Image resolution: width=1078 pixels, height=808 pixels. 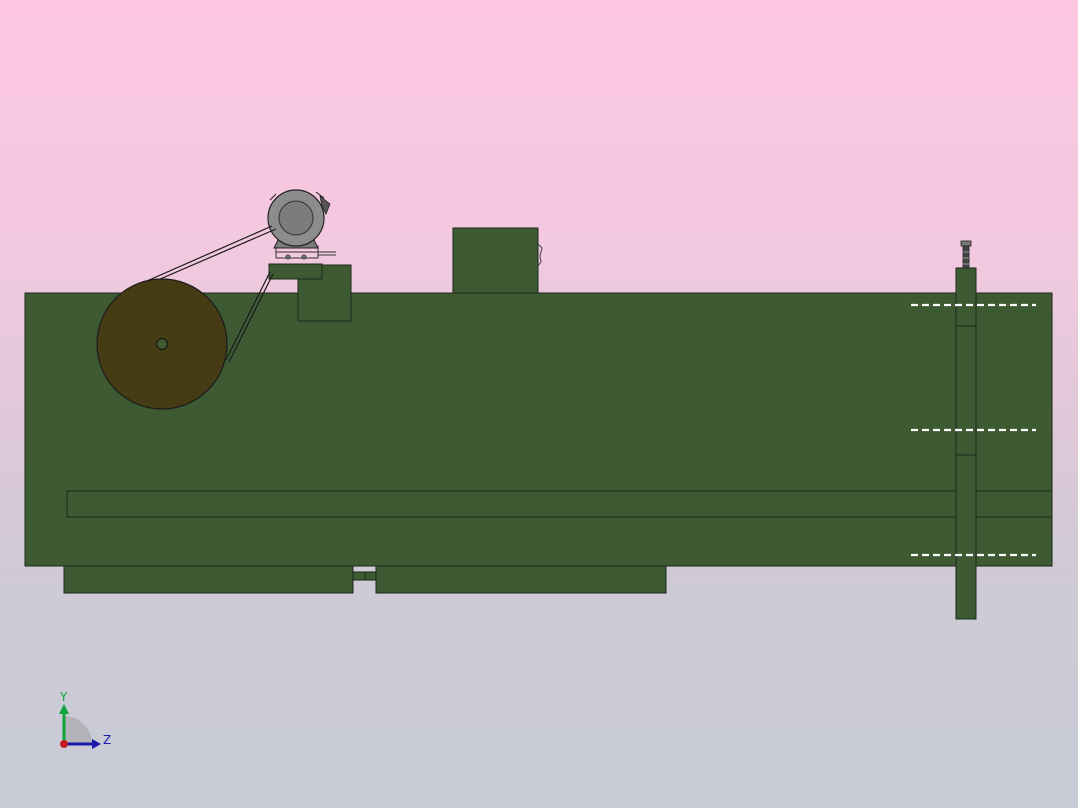 I want to click on top-housing, so click(x=495, y=260).